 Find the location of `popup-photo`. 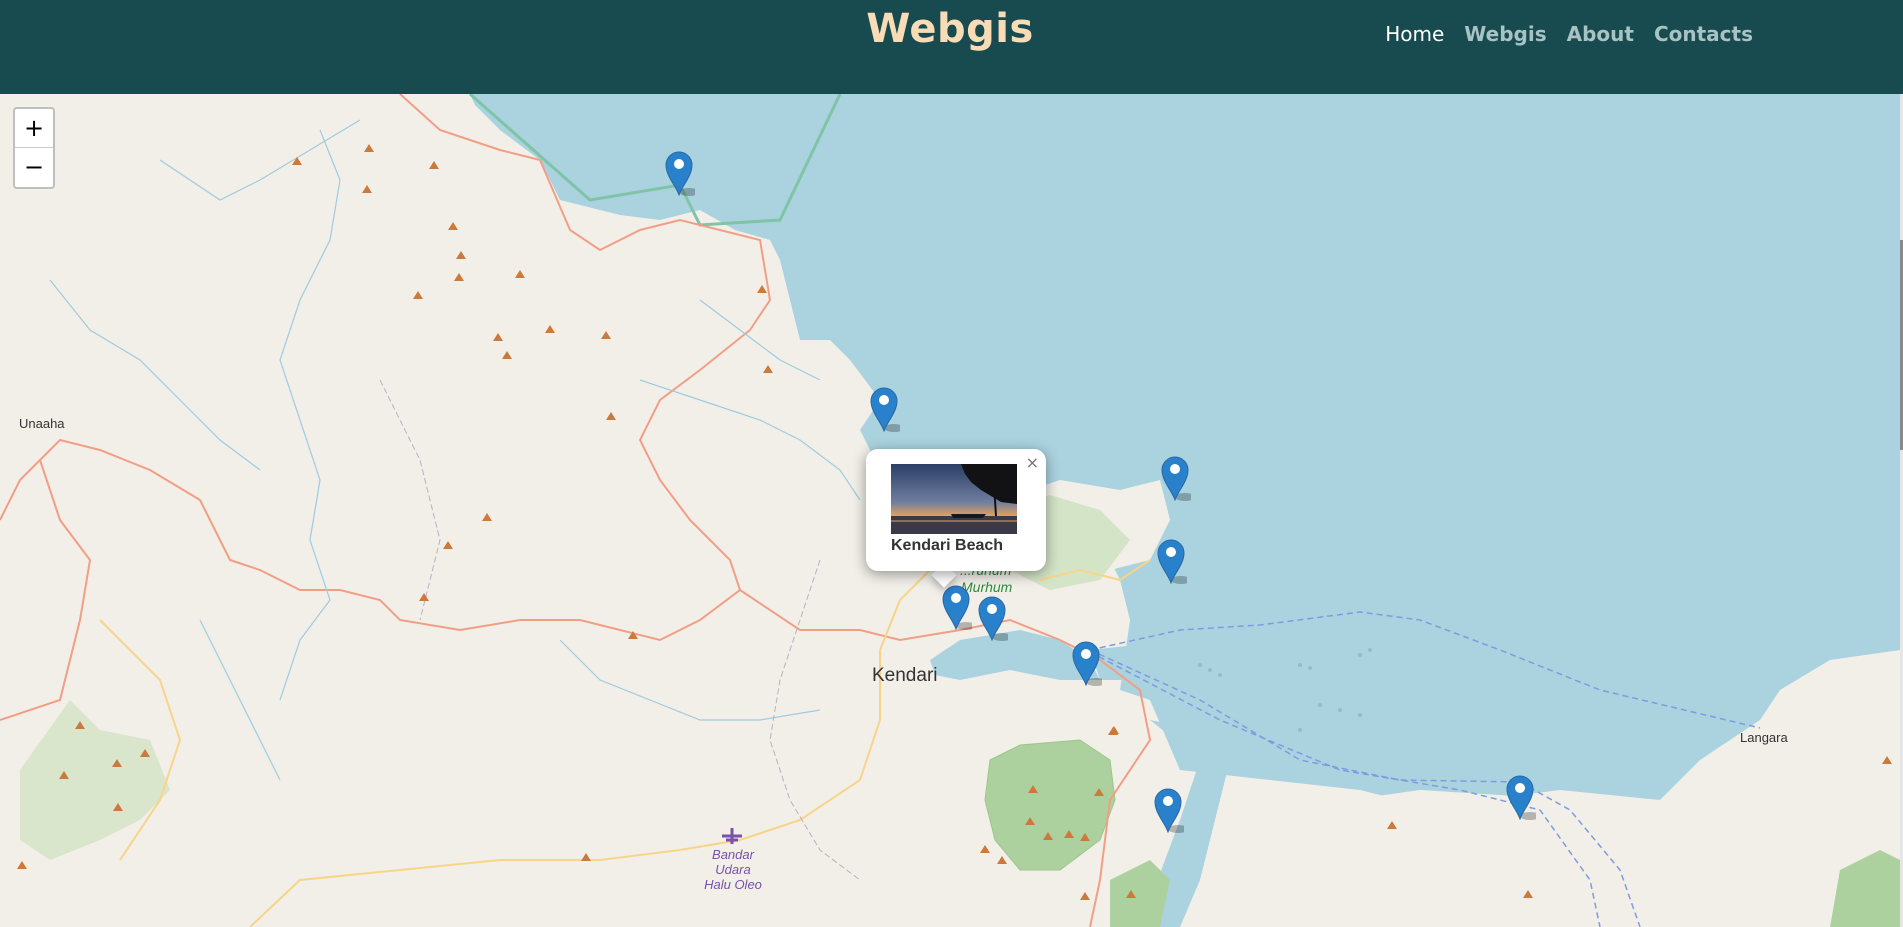

popup-photo is located at coordinates (954, 499).